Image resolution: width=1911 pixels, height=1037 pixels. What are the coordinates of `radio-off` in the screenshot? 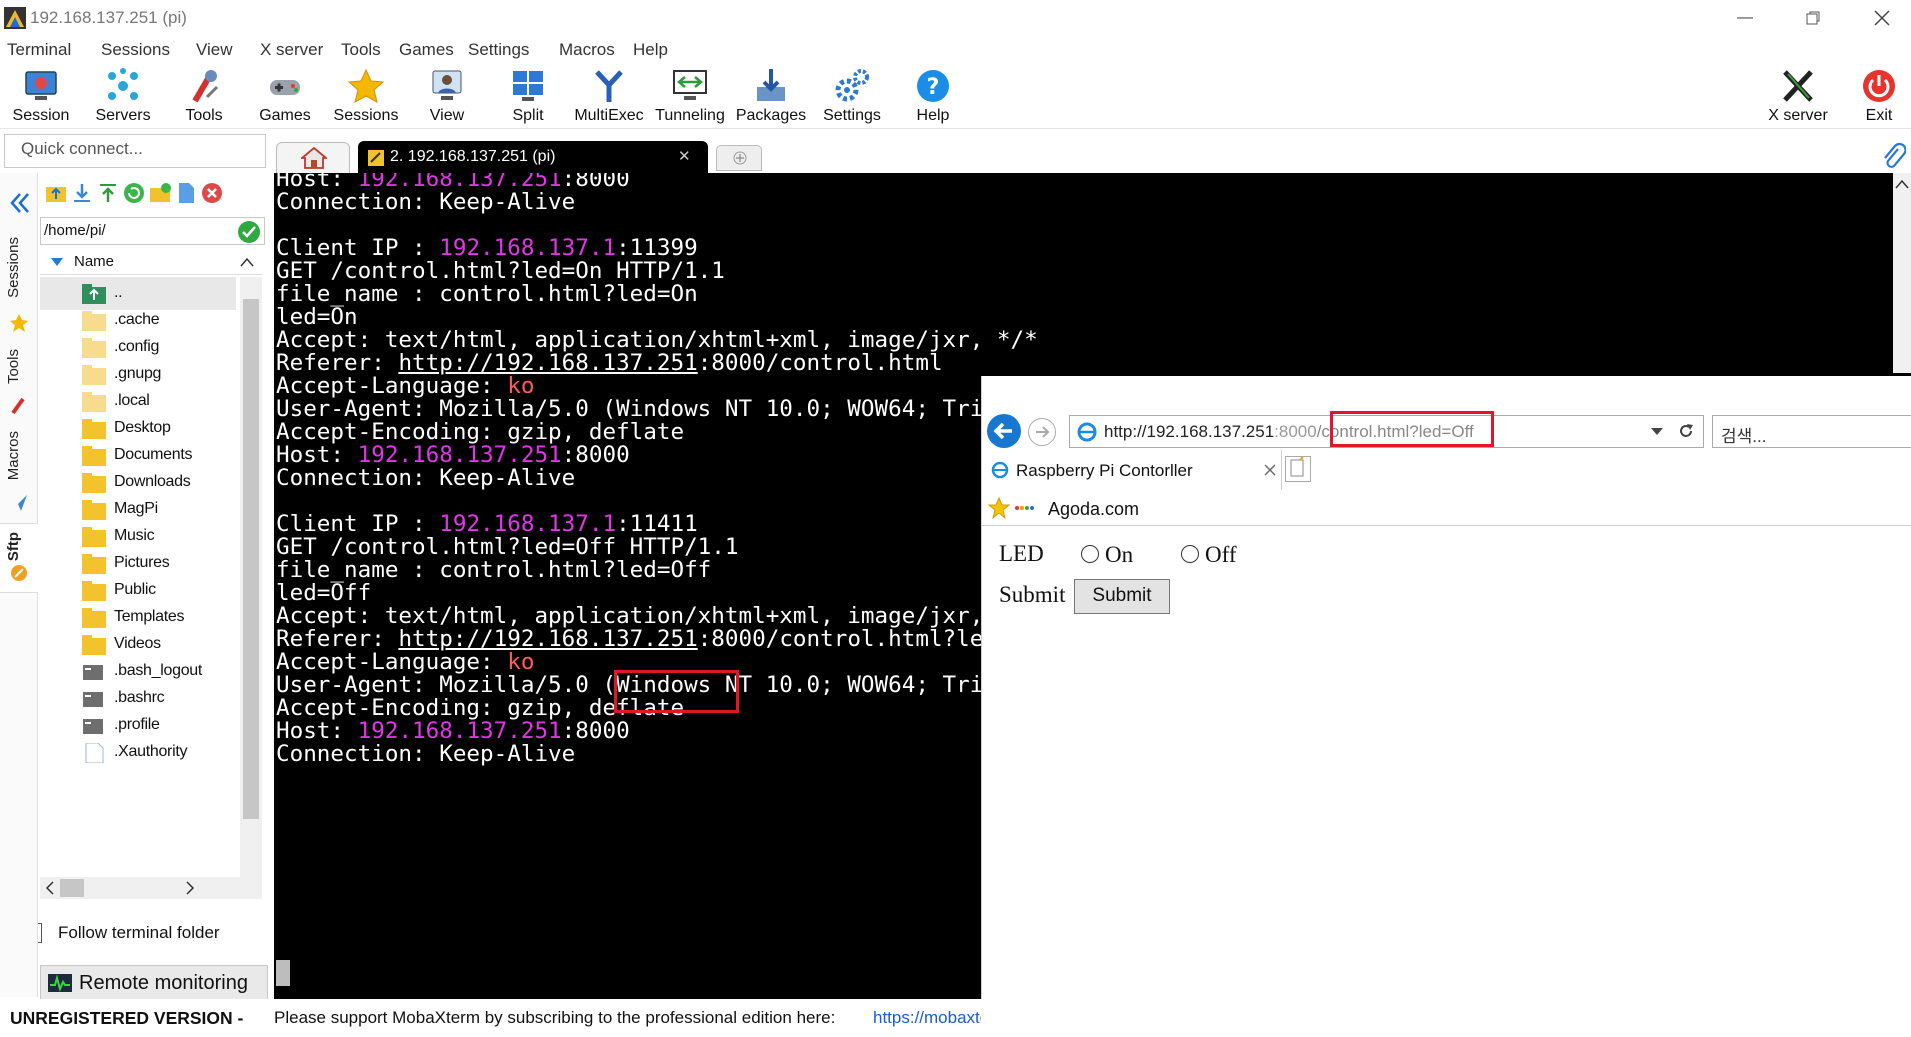 It's located at (1190, 554).